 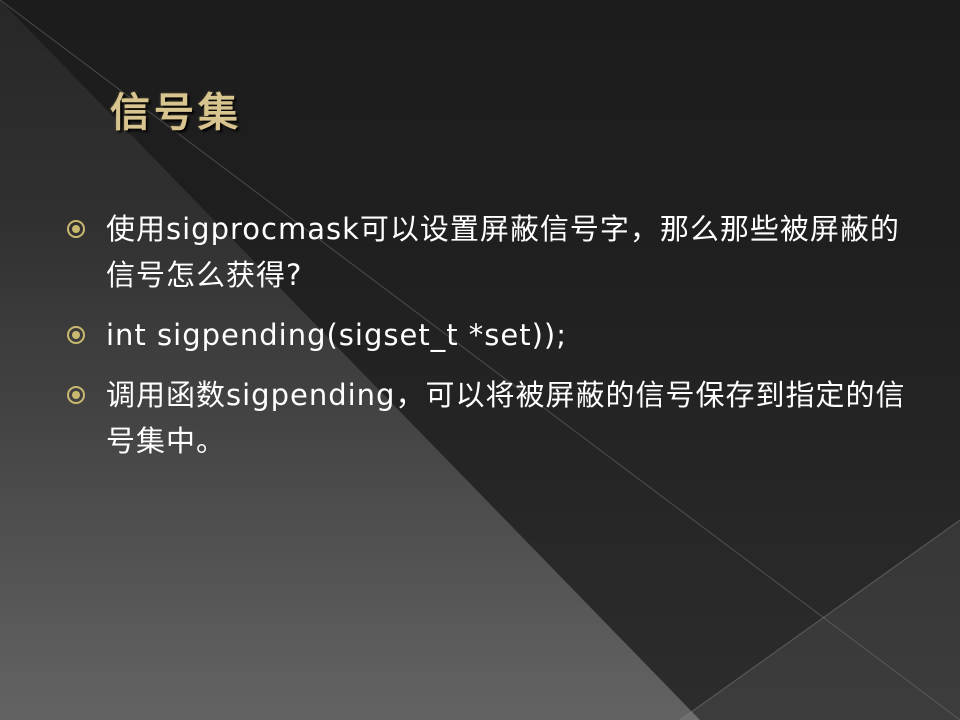 I want to click on bullet-item: 使用sigprocmask可以设置屏蔽信号字，那么那些被屏蔽的信号怎么获得?, so click(x=486, y=252).